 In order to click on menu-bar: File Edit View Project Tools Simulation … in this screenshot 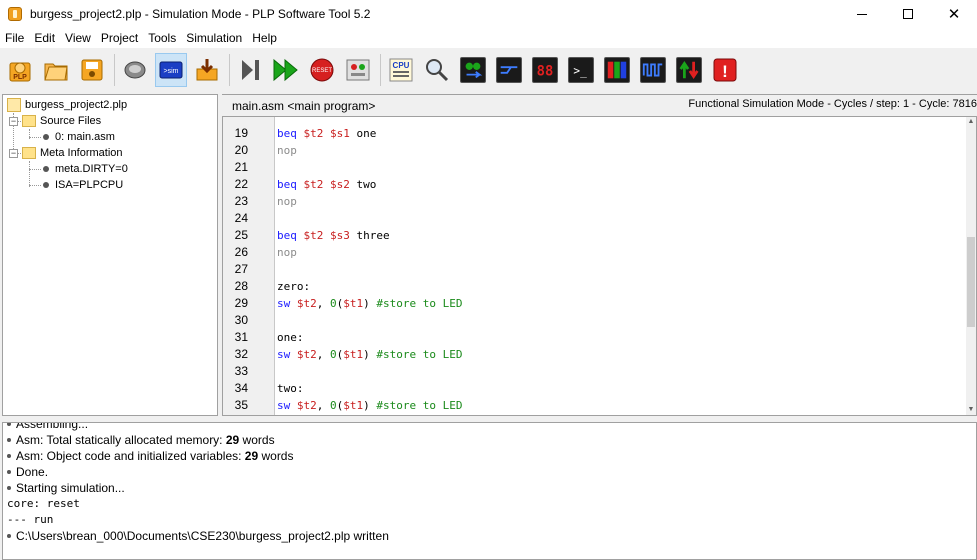, I will do `click(488, 38)`.